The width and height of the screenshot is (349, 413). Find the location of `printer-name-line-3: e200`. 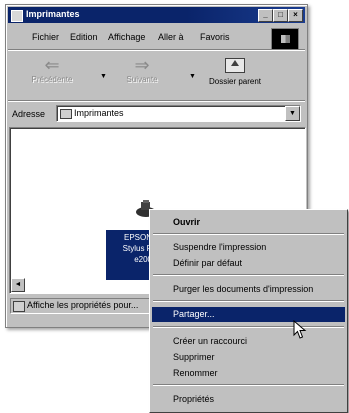

printer-name-line-3: e200 is located at coordinates (143, 259).